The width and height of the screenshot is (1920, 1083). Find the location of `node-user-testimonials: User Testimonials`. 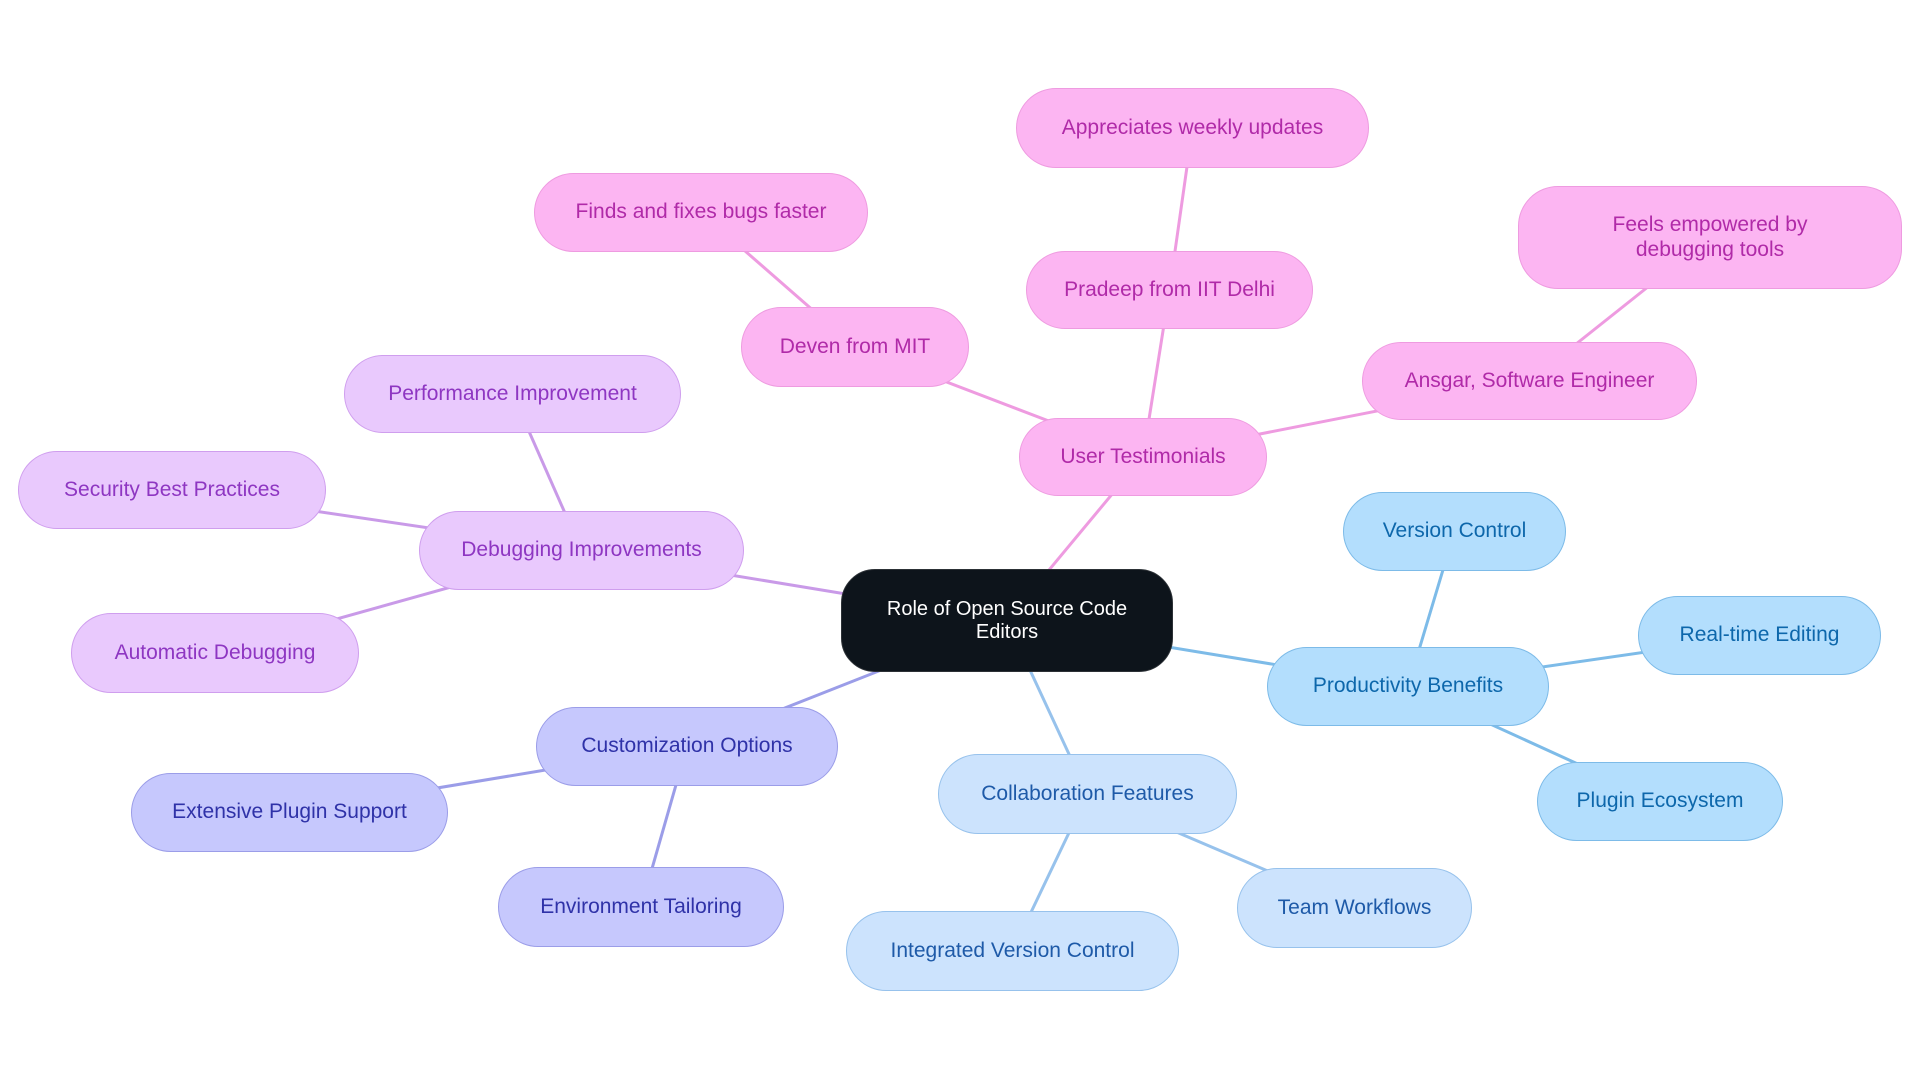

node-user-testimonials: User Testimonials is located at coordinates (1143, 457).